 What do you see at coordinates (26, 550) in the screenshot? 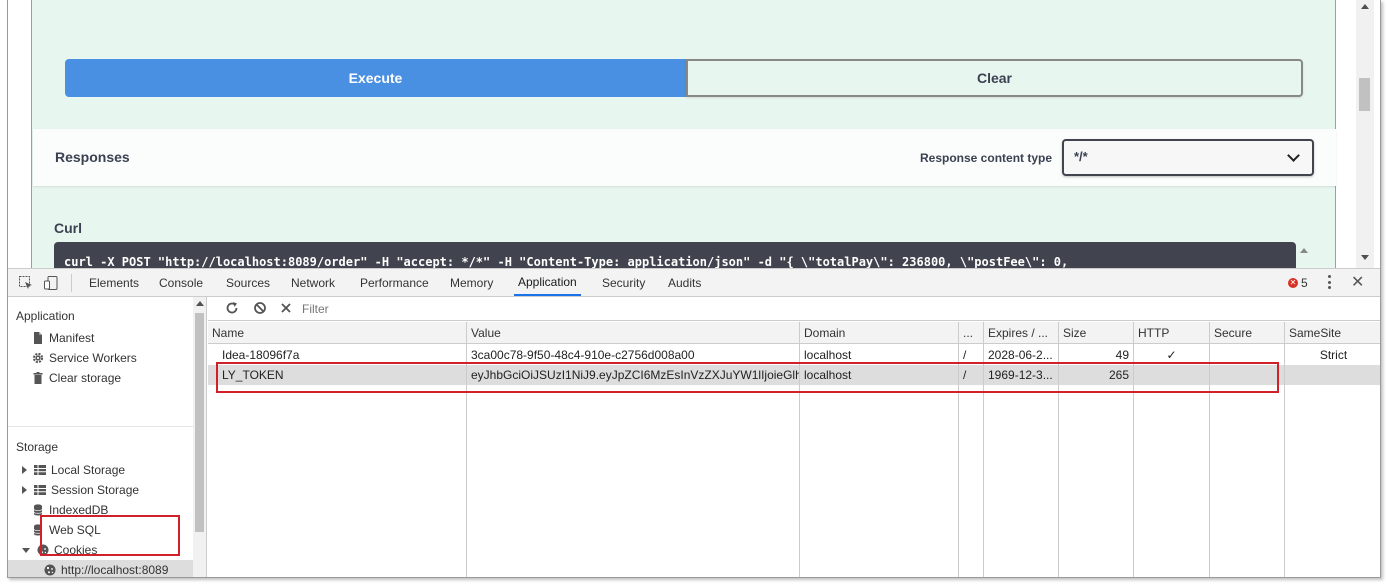
I see `collapse-icon` at bounding box center [26, 550].